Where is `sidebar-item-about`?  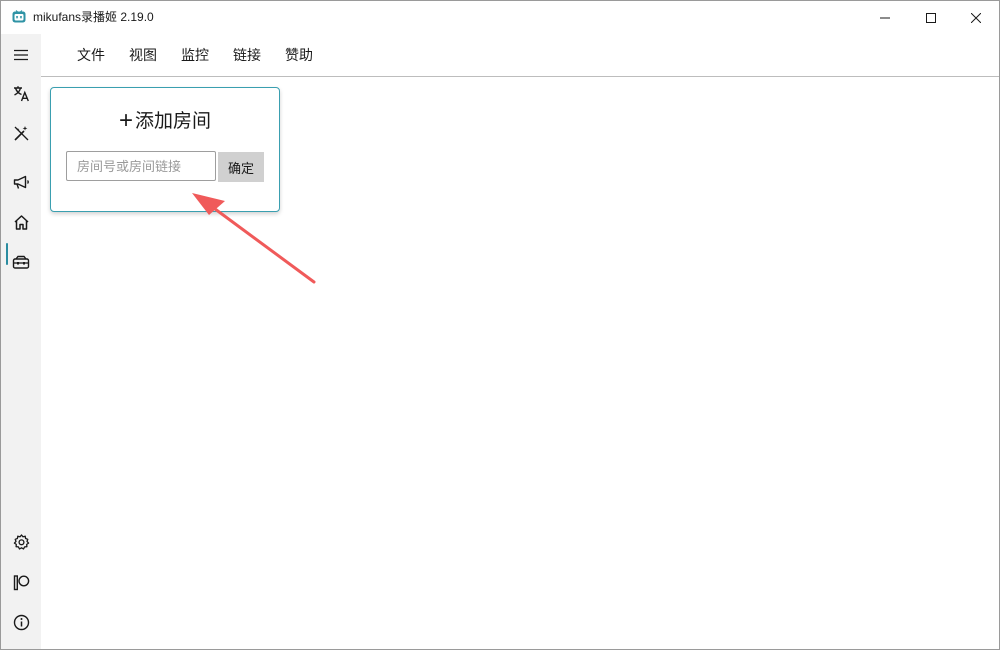
sidebar-item-about is located at coordinates (21, 622).